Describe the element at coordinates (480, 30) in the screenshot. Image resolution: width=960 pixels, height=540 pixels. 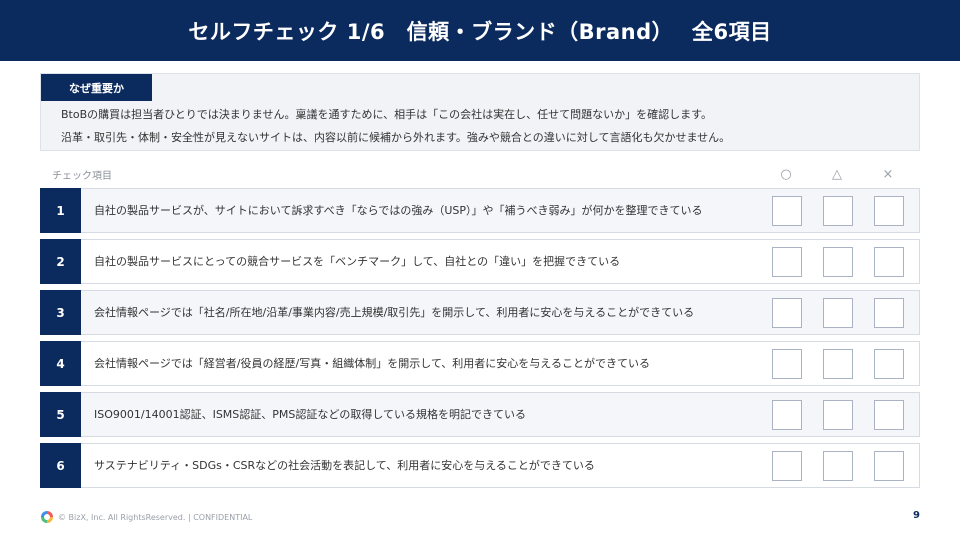
I see `page-title: セルフチェック 1/6 信頼・ブランド（Brand） 全6項目` at that location.